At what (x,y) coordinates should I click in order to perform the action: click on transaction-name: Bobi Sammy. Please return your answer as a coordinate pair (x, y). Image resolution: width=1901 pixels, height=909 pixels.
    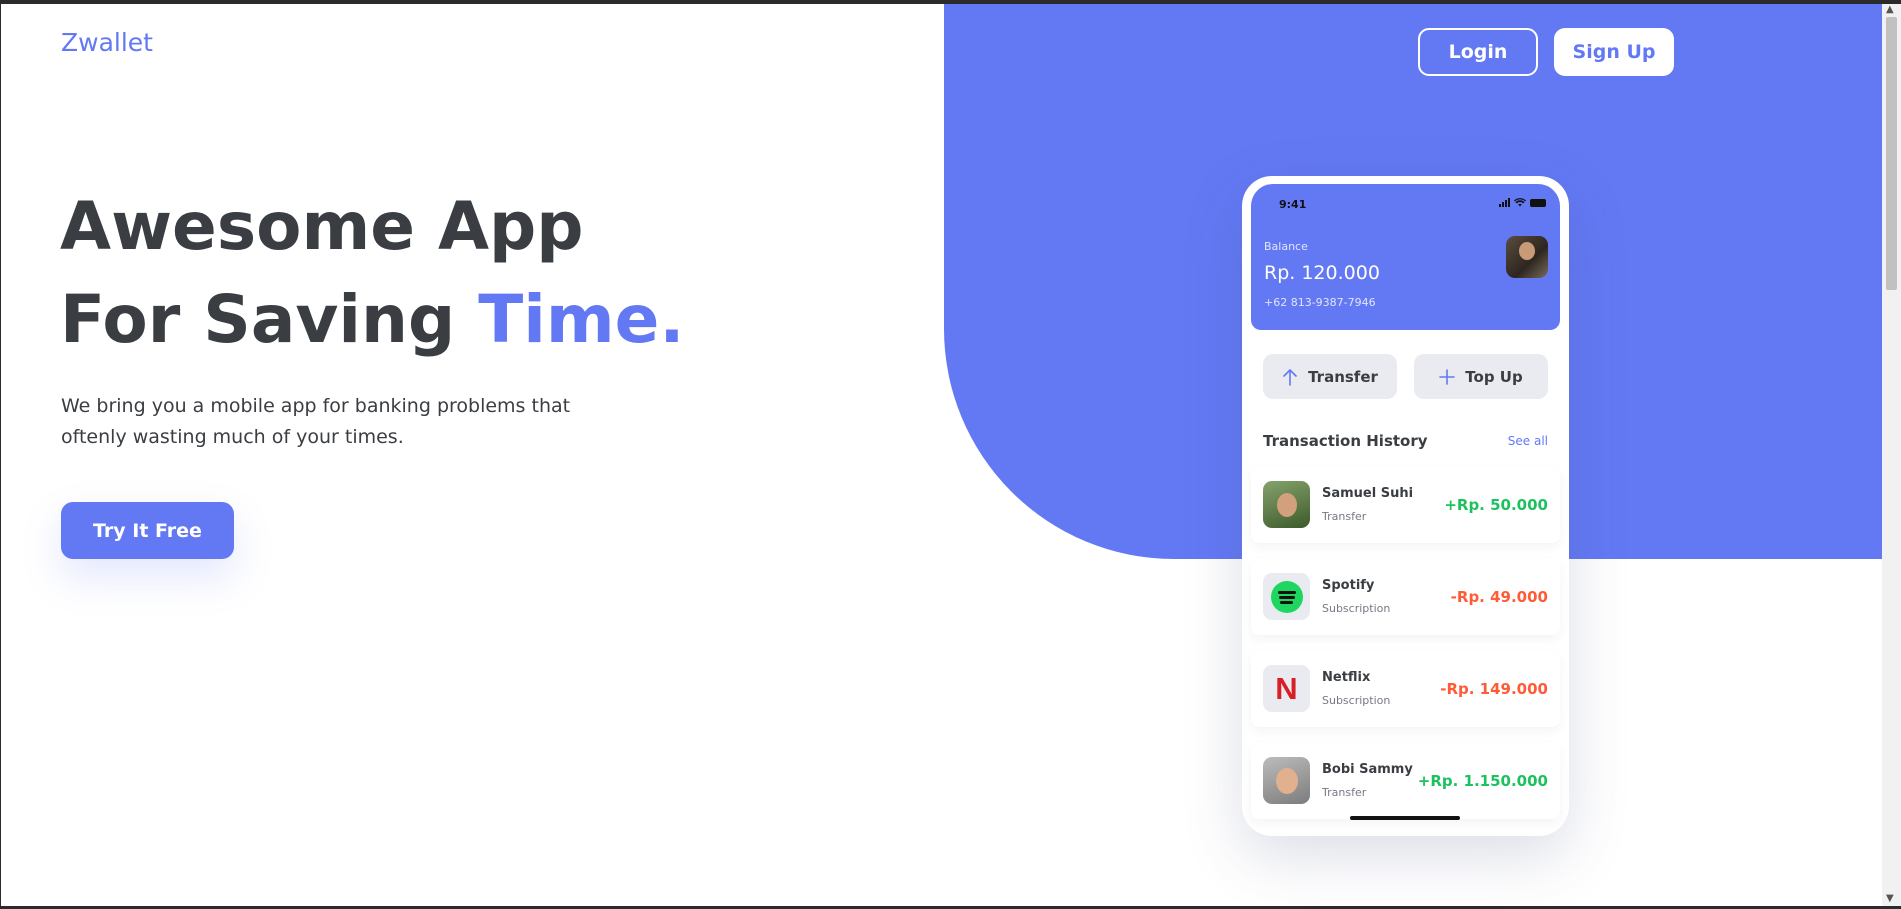
    Looking at the image, I should click on (1367, 769).